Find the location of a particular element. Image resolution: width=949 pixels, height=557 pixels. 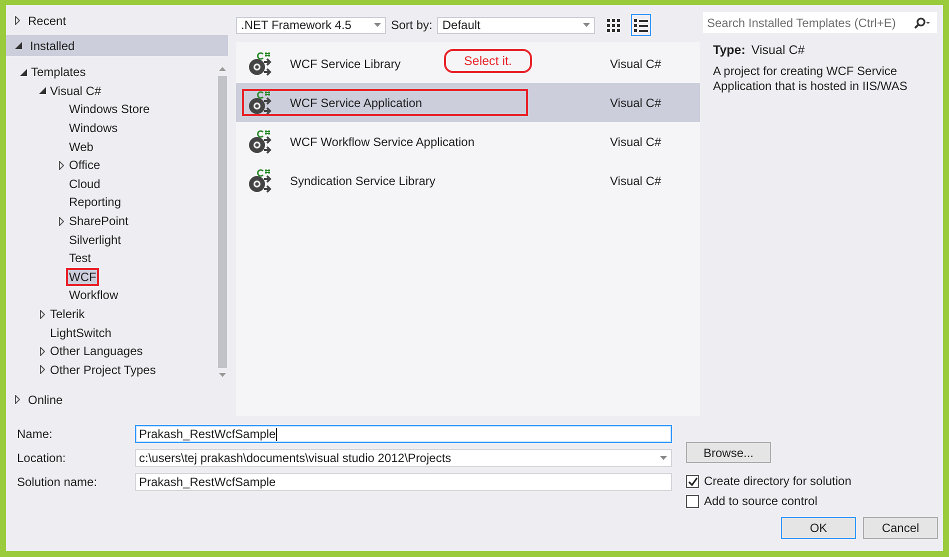

tree-item: Other Languages is located at coordinates (96, 351).